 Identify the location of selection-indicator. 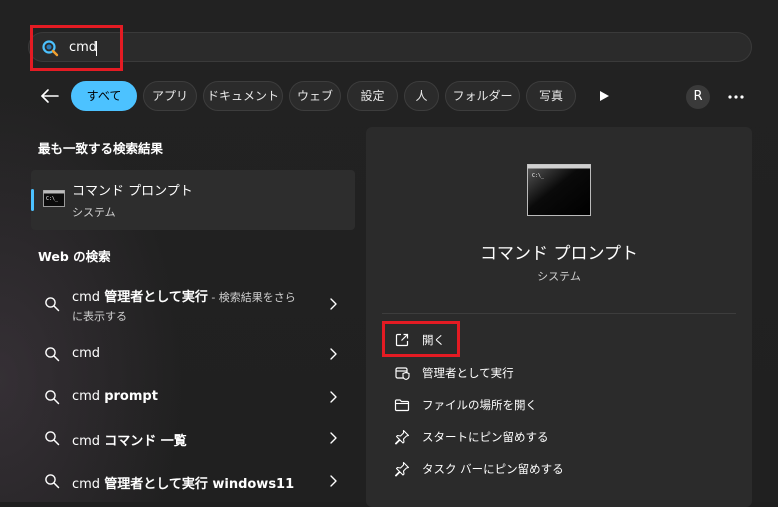
(32, 200).